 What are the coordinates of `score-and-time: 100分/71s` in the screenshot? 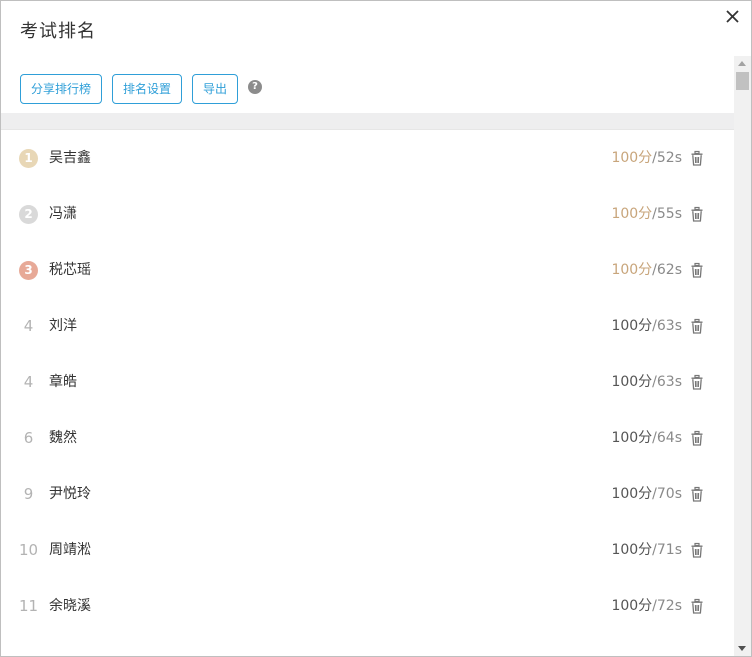 It's located at (646, 550).